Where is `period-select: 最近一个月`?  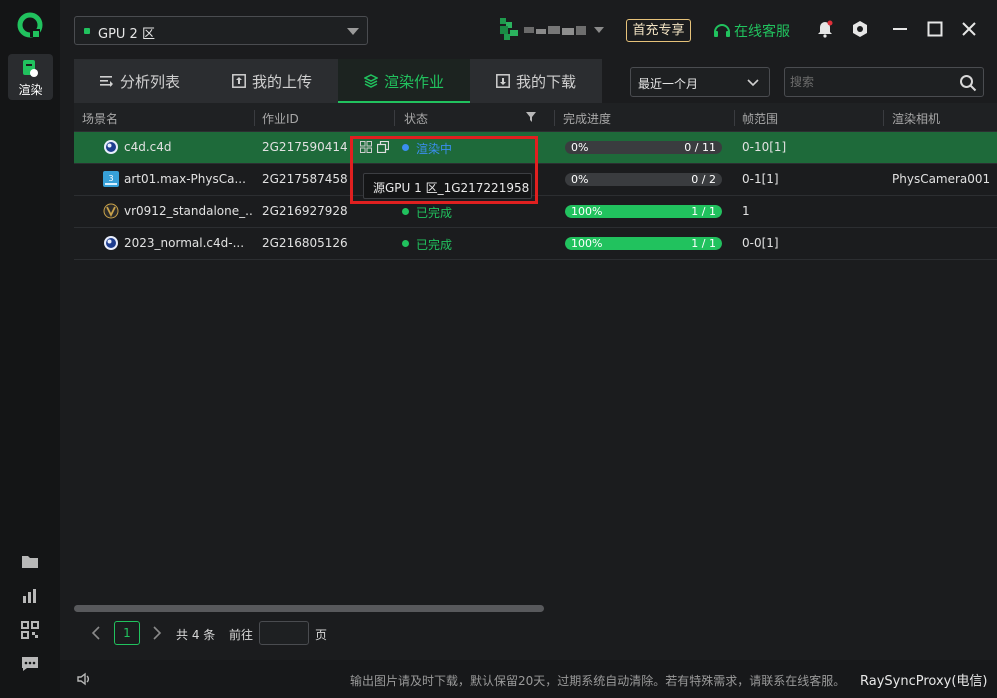 period-select: 最近一个月 is located at coordinates (700, 82).